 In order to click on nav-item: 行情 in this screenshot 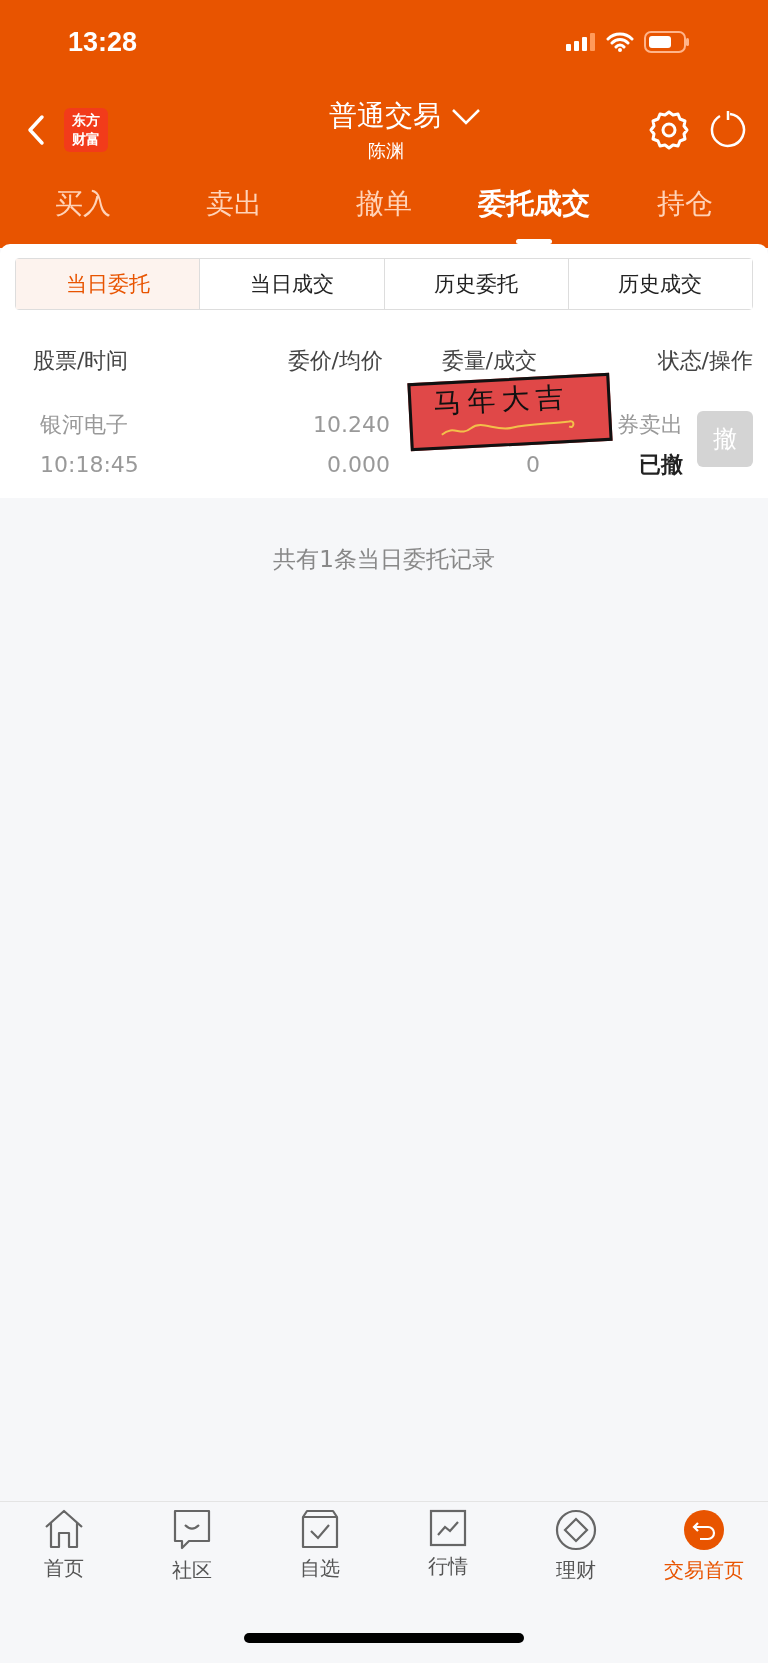, I will do `click(448, 1556)`.